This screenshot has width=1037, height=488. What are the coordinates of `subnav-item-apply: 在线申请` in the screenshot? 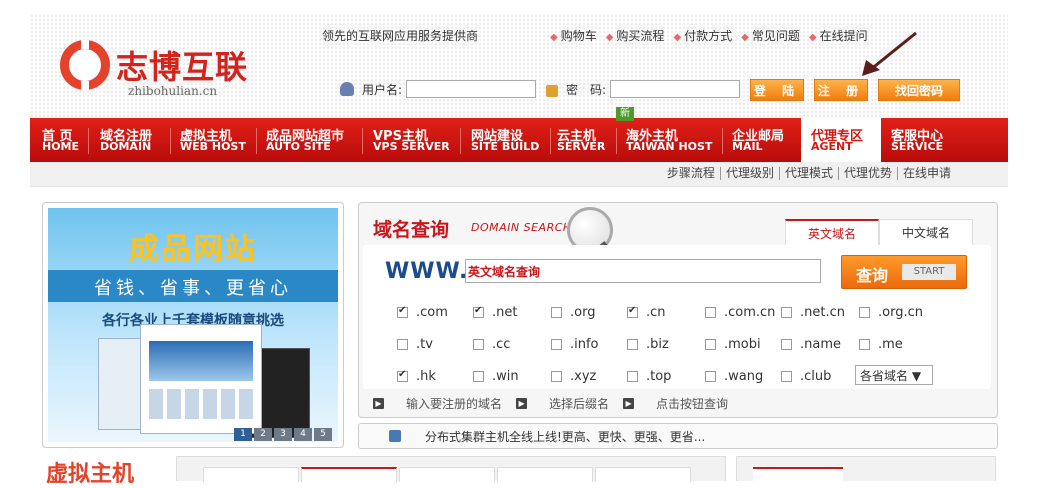 It's located at (927, 173).